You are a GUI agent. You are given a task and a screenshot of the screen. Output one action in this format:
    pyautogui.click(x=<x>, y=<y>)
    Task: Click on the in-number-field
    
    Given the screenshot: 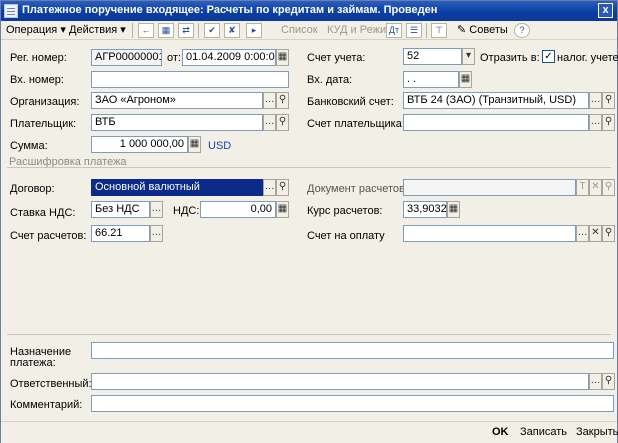 What is the action you would take?
    pyautogui.click(x=190, y=79)
    